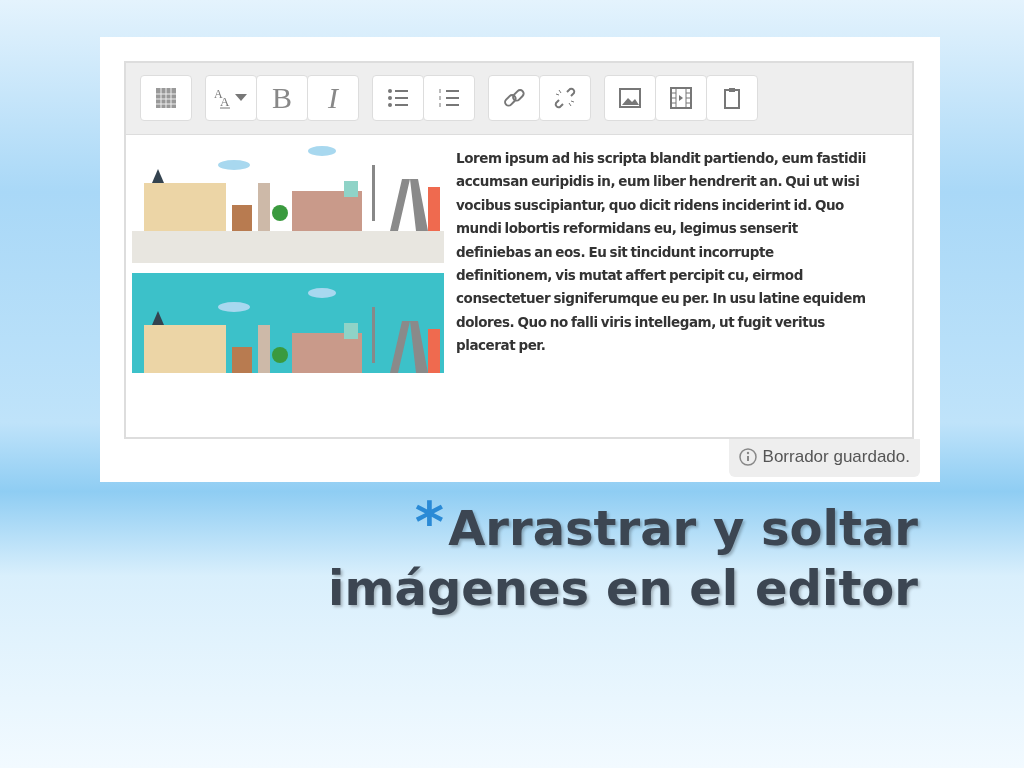 The height and width of the screenshot is (768, 1024). What do you see at coordinates (166, 98) in the screenshot?
I see `table-button` at bounding box center [166, 98].